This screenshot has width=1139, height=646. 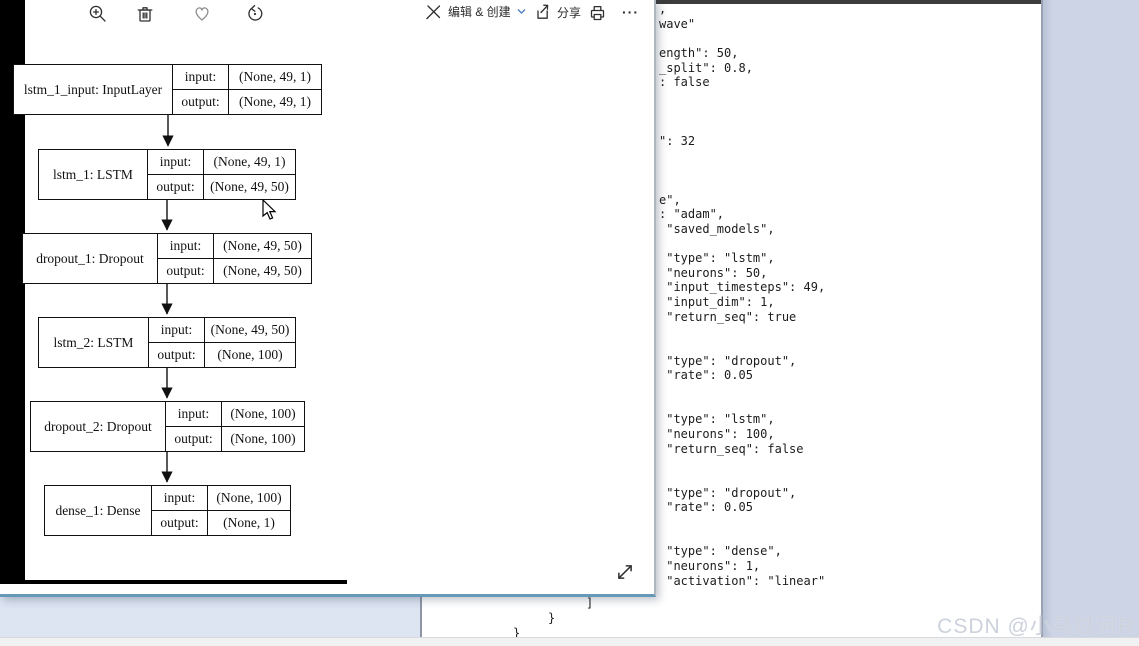 What do you see at coordinates (552, 618) in the screenshot?
I see `closing-brace: }` at bounding box center [552, 618].